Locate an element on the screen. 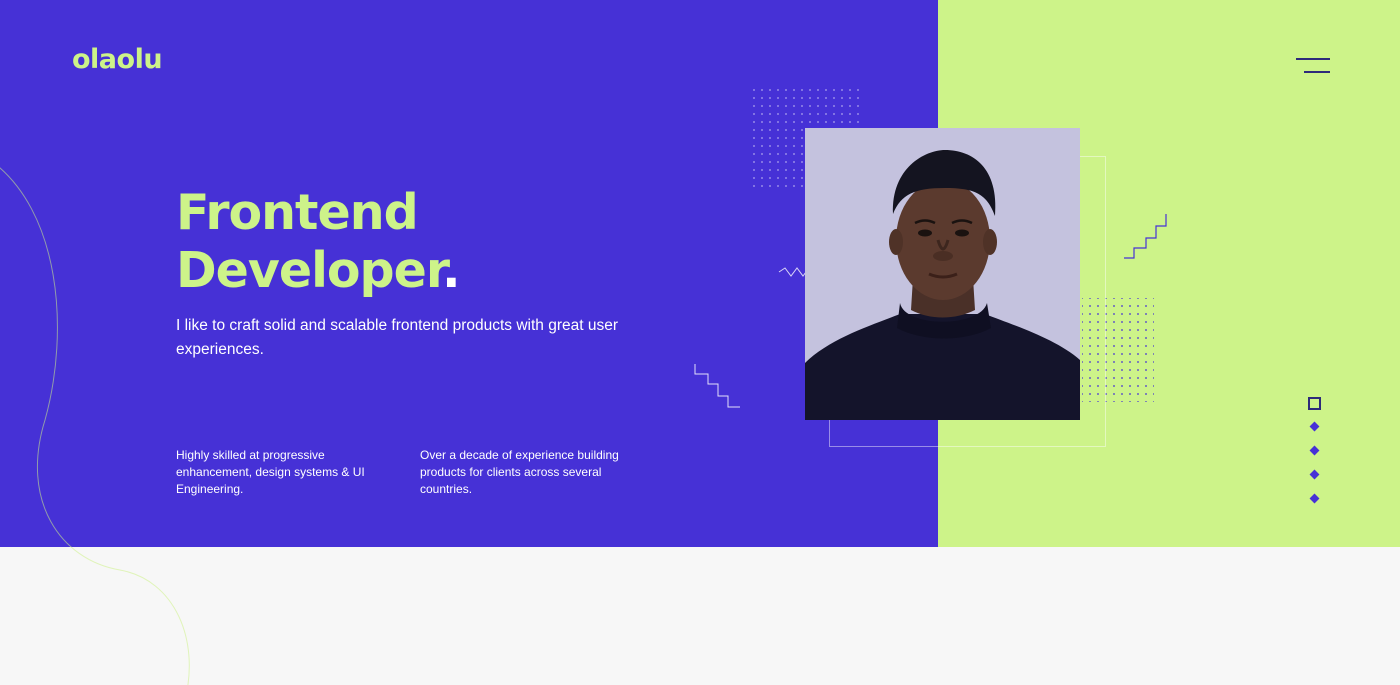 This screenshot has width=1400, height=685. profile-photo is located at coordinates (942, 274).